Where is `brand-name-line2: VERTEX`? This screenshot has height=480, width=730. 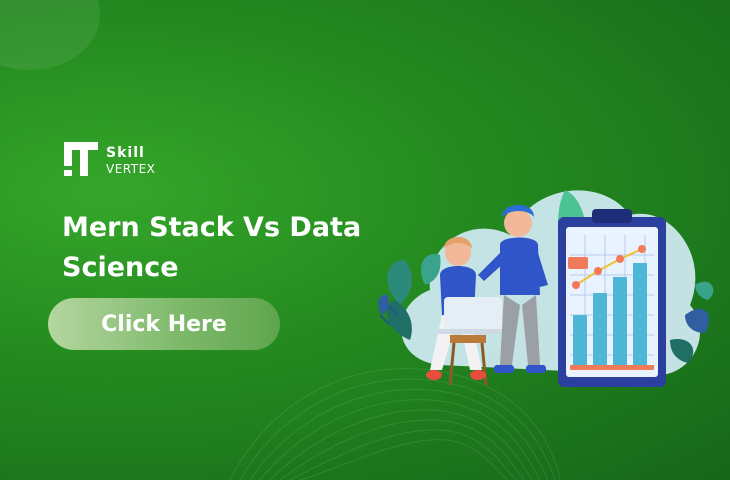 brand-name-line2: VERTEX is located at coordinates (131, 168).